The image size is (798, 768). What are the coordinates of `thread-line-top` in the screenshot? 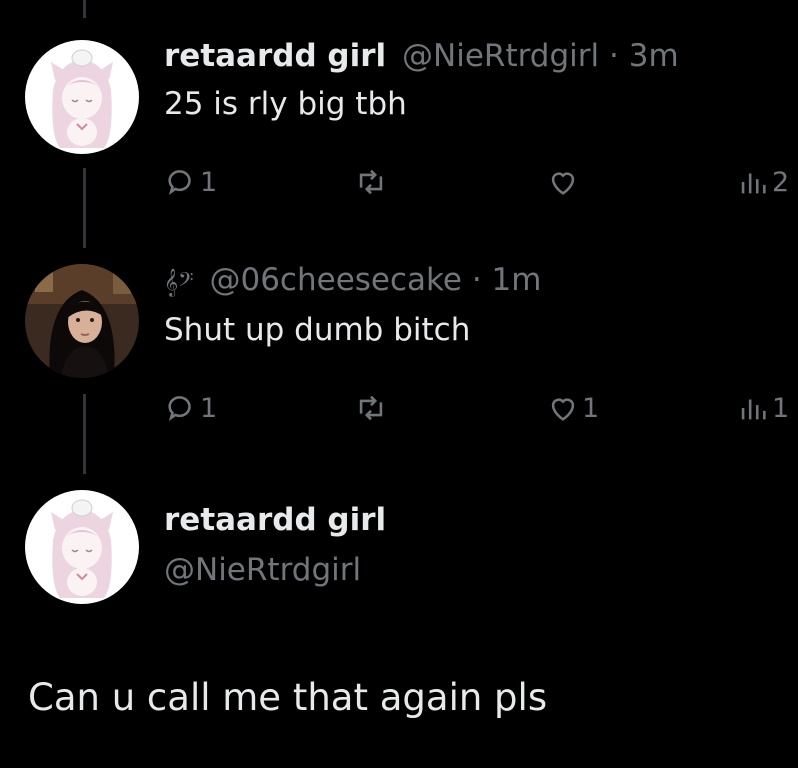 It's located at (84, 9).